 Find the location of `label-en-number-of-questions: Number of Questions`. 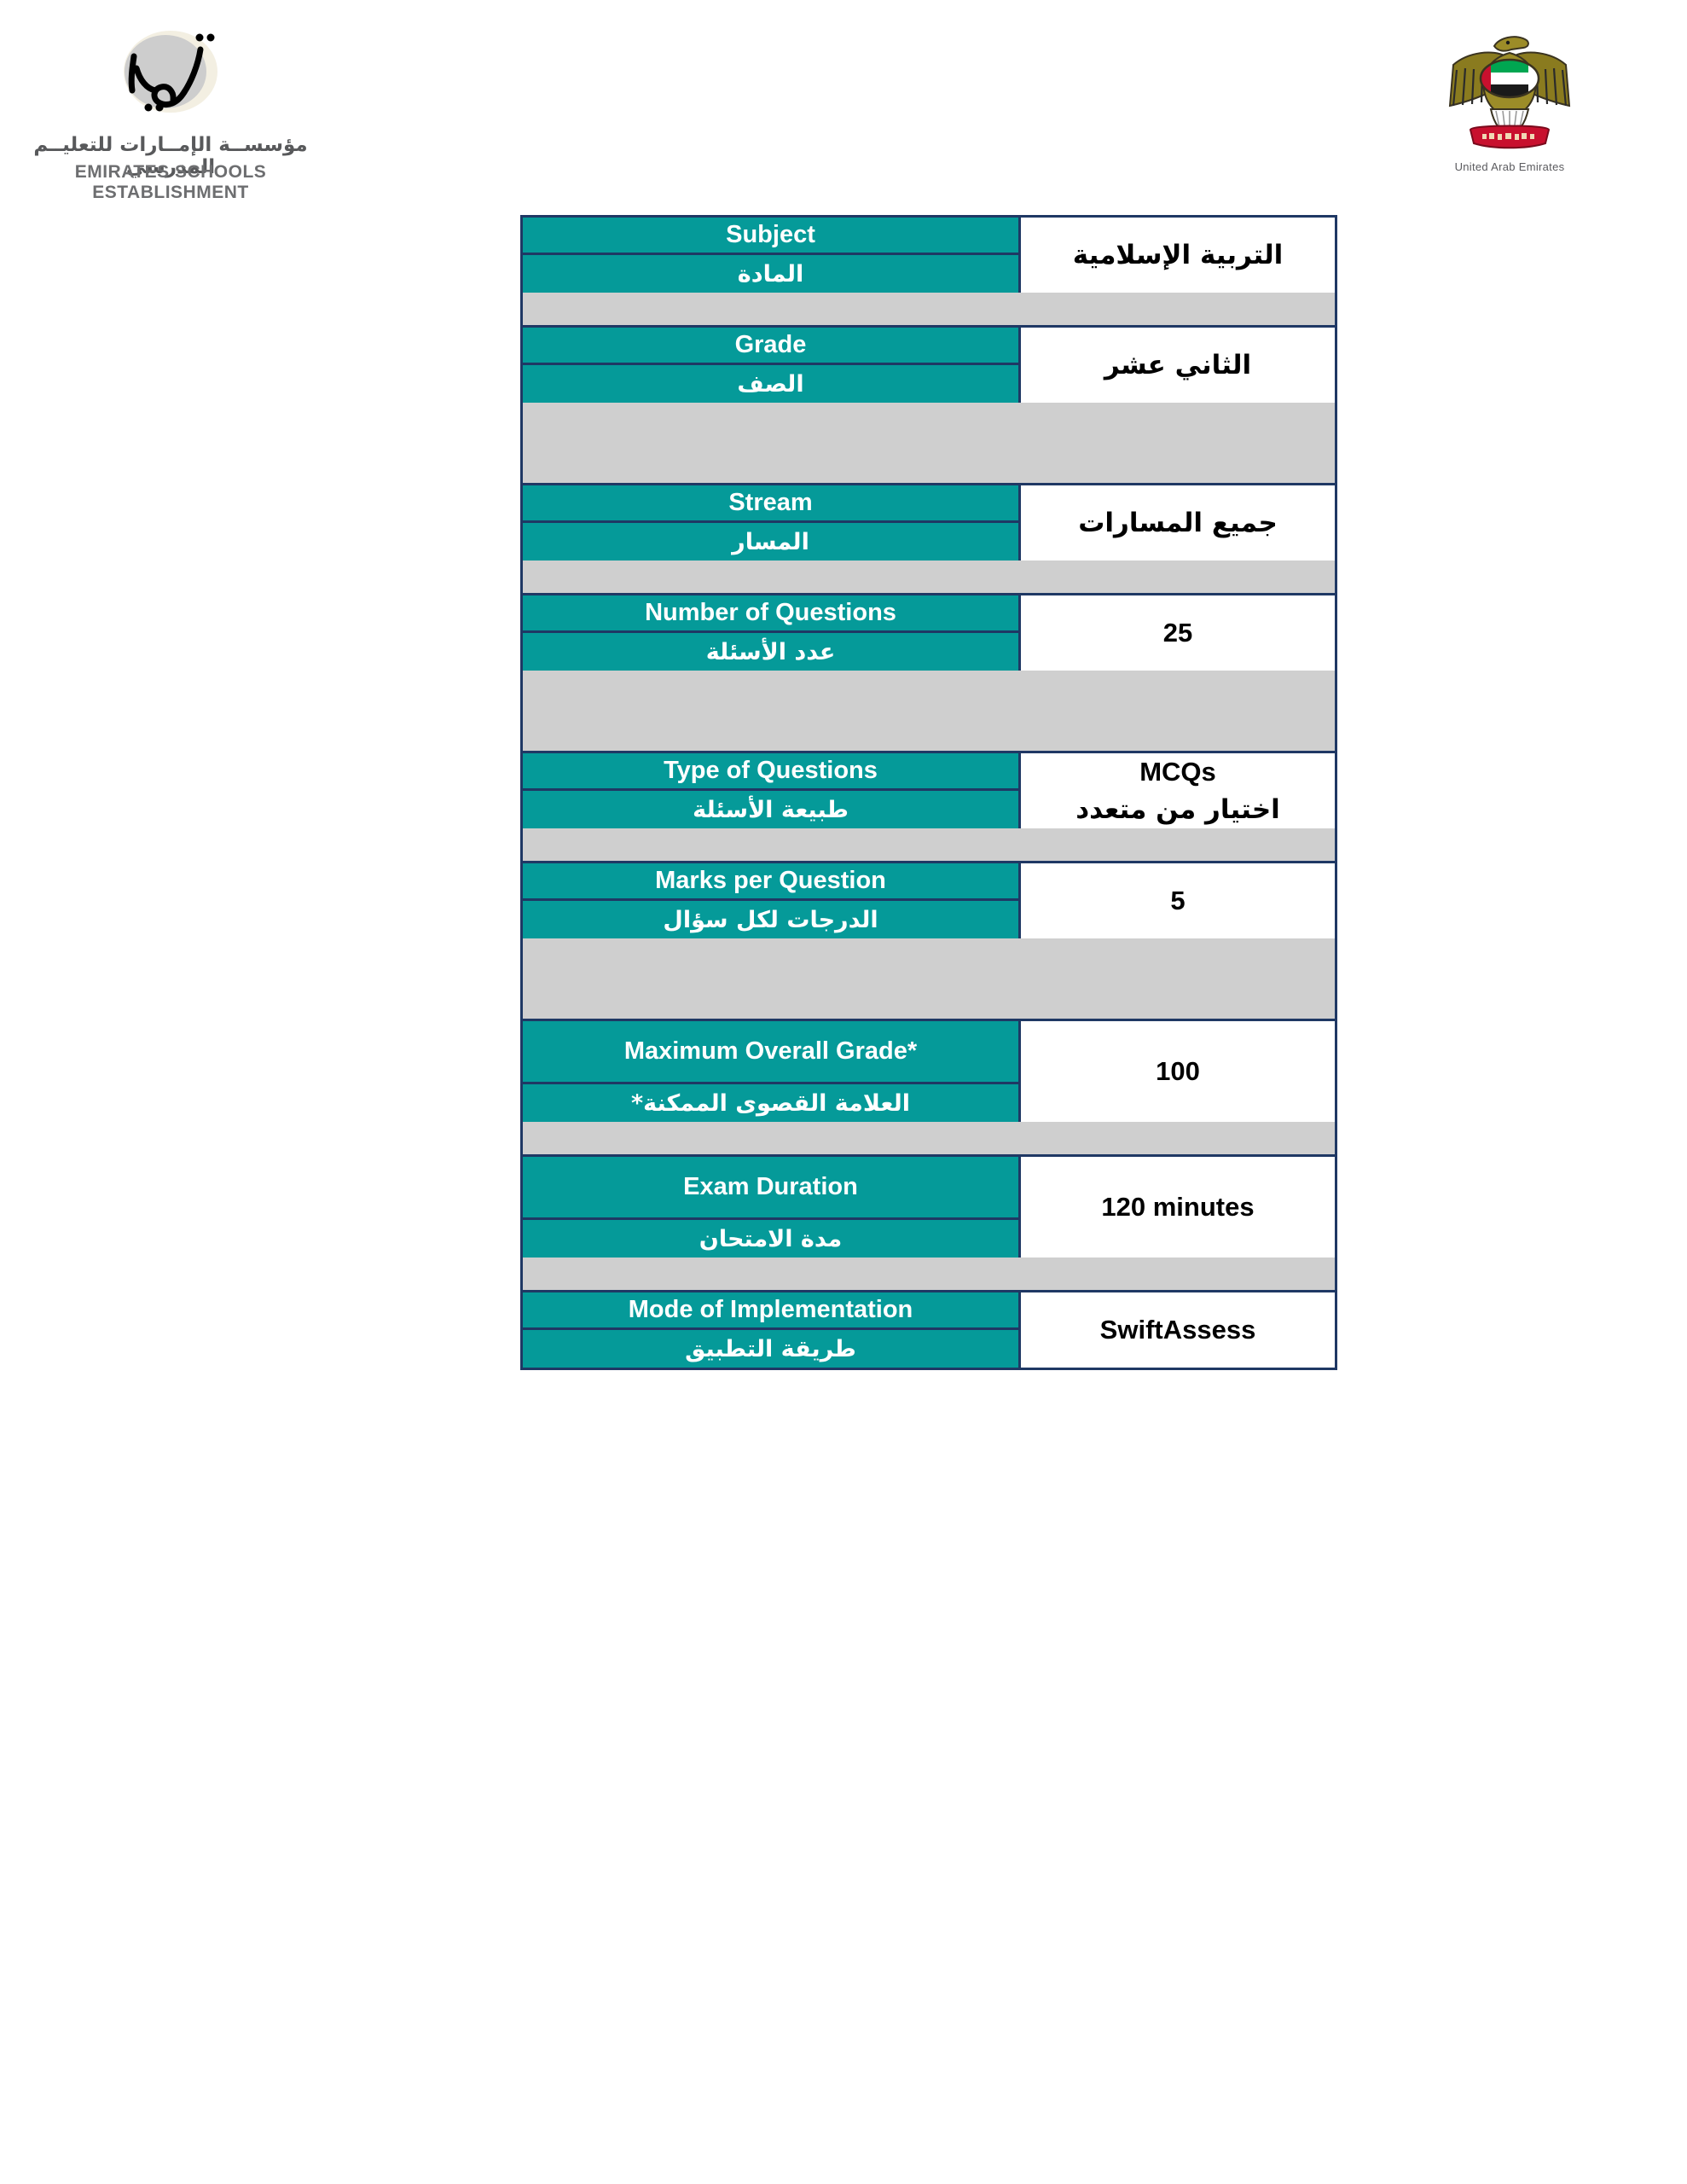

label-en-number-of-questions: Number of Questions is located at coordinates (771, 614).